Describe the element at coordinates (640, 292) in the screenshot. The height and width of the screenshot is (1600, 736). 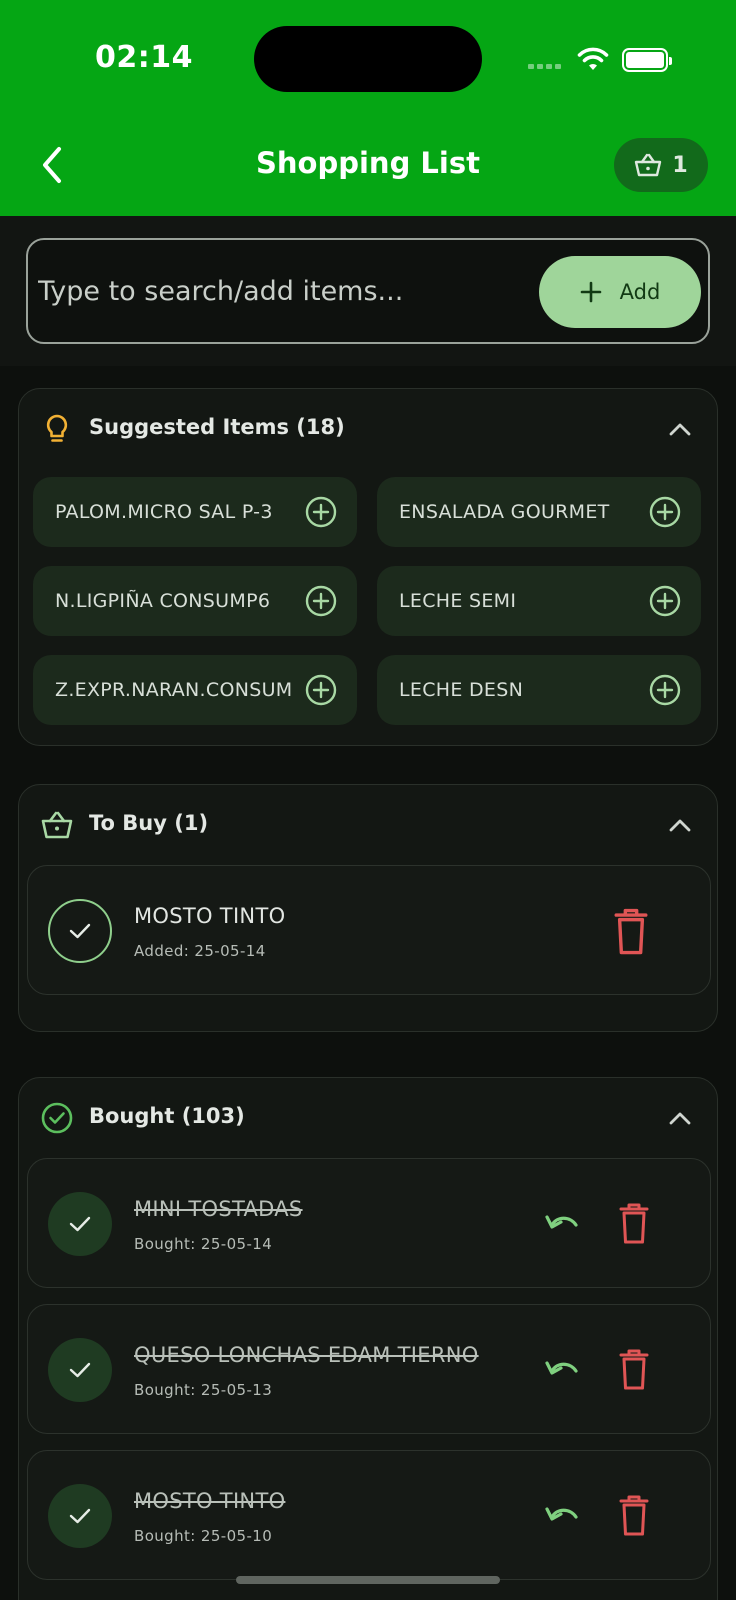
I see `add-button-label: Add` at that location.